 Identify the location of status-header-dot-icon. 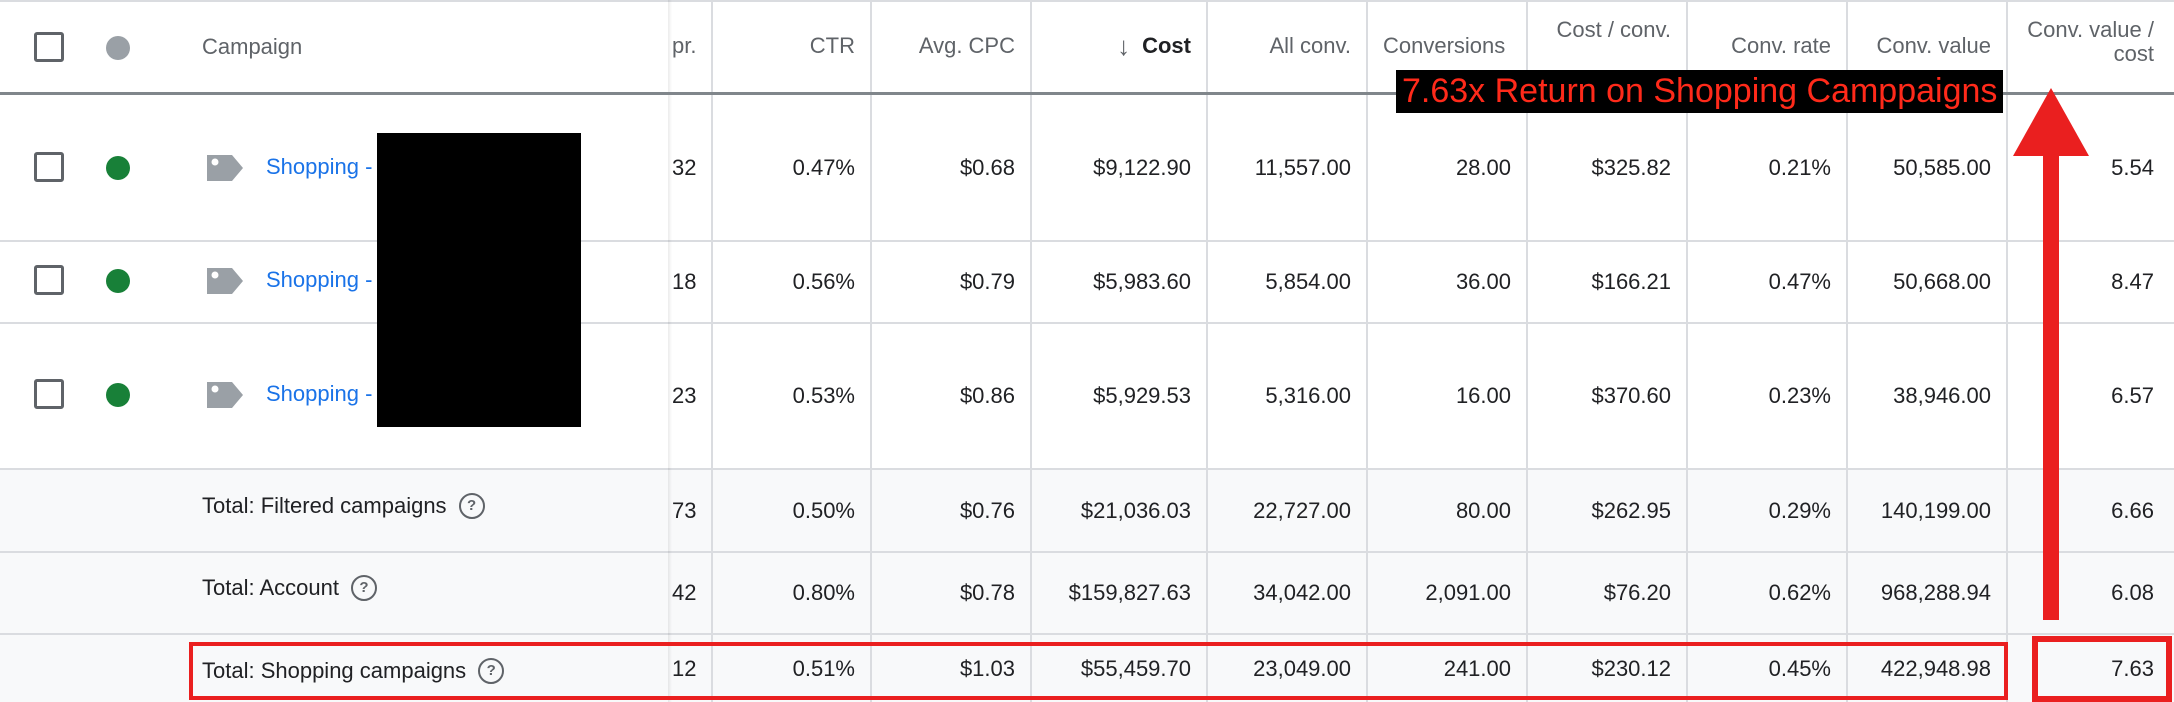
(118, 48).